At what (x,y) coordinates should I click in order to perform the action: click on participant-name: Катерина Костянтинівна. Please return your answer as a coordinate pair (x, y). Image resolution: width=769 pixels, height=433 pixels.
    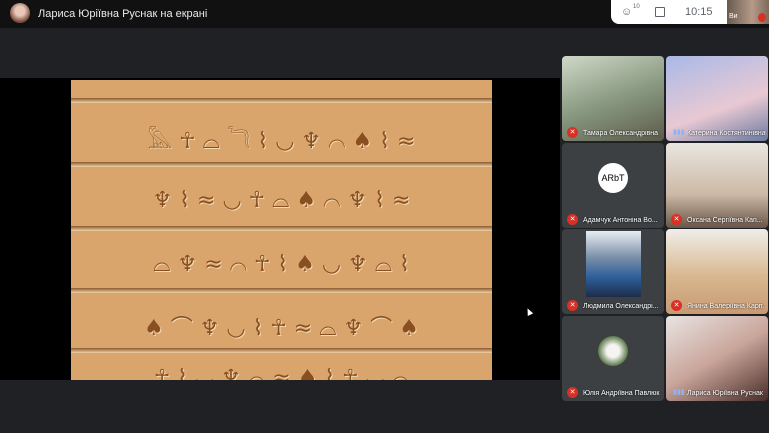
    Looking at the image, I should click on (726, 133).